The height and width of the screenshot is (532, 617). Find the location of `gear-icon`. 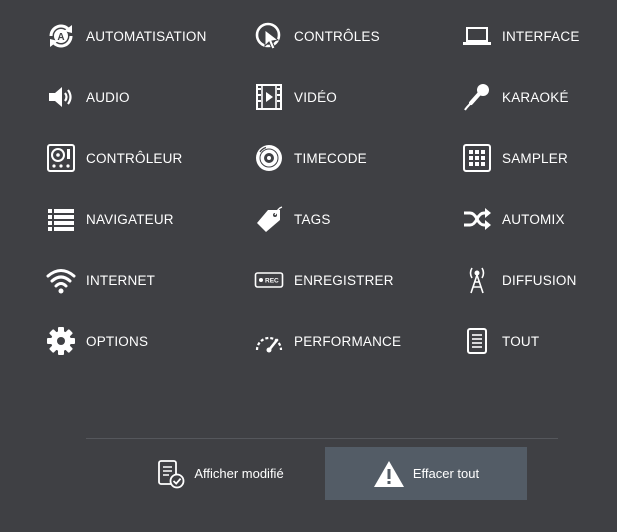

gear-icon is located at coordinates (61, 341).